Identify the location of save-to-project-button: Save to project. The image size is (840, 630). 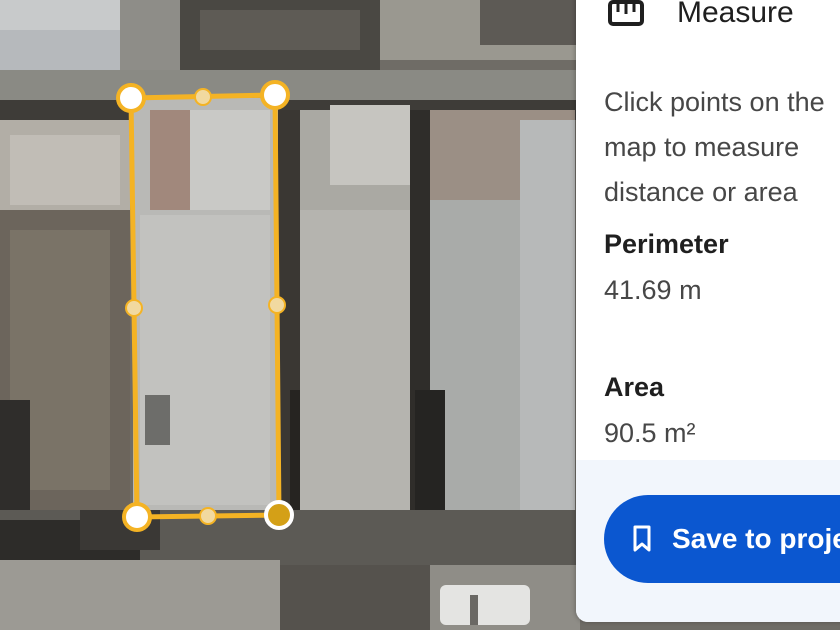
(722, 539).